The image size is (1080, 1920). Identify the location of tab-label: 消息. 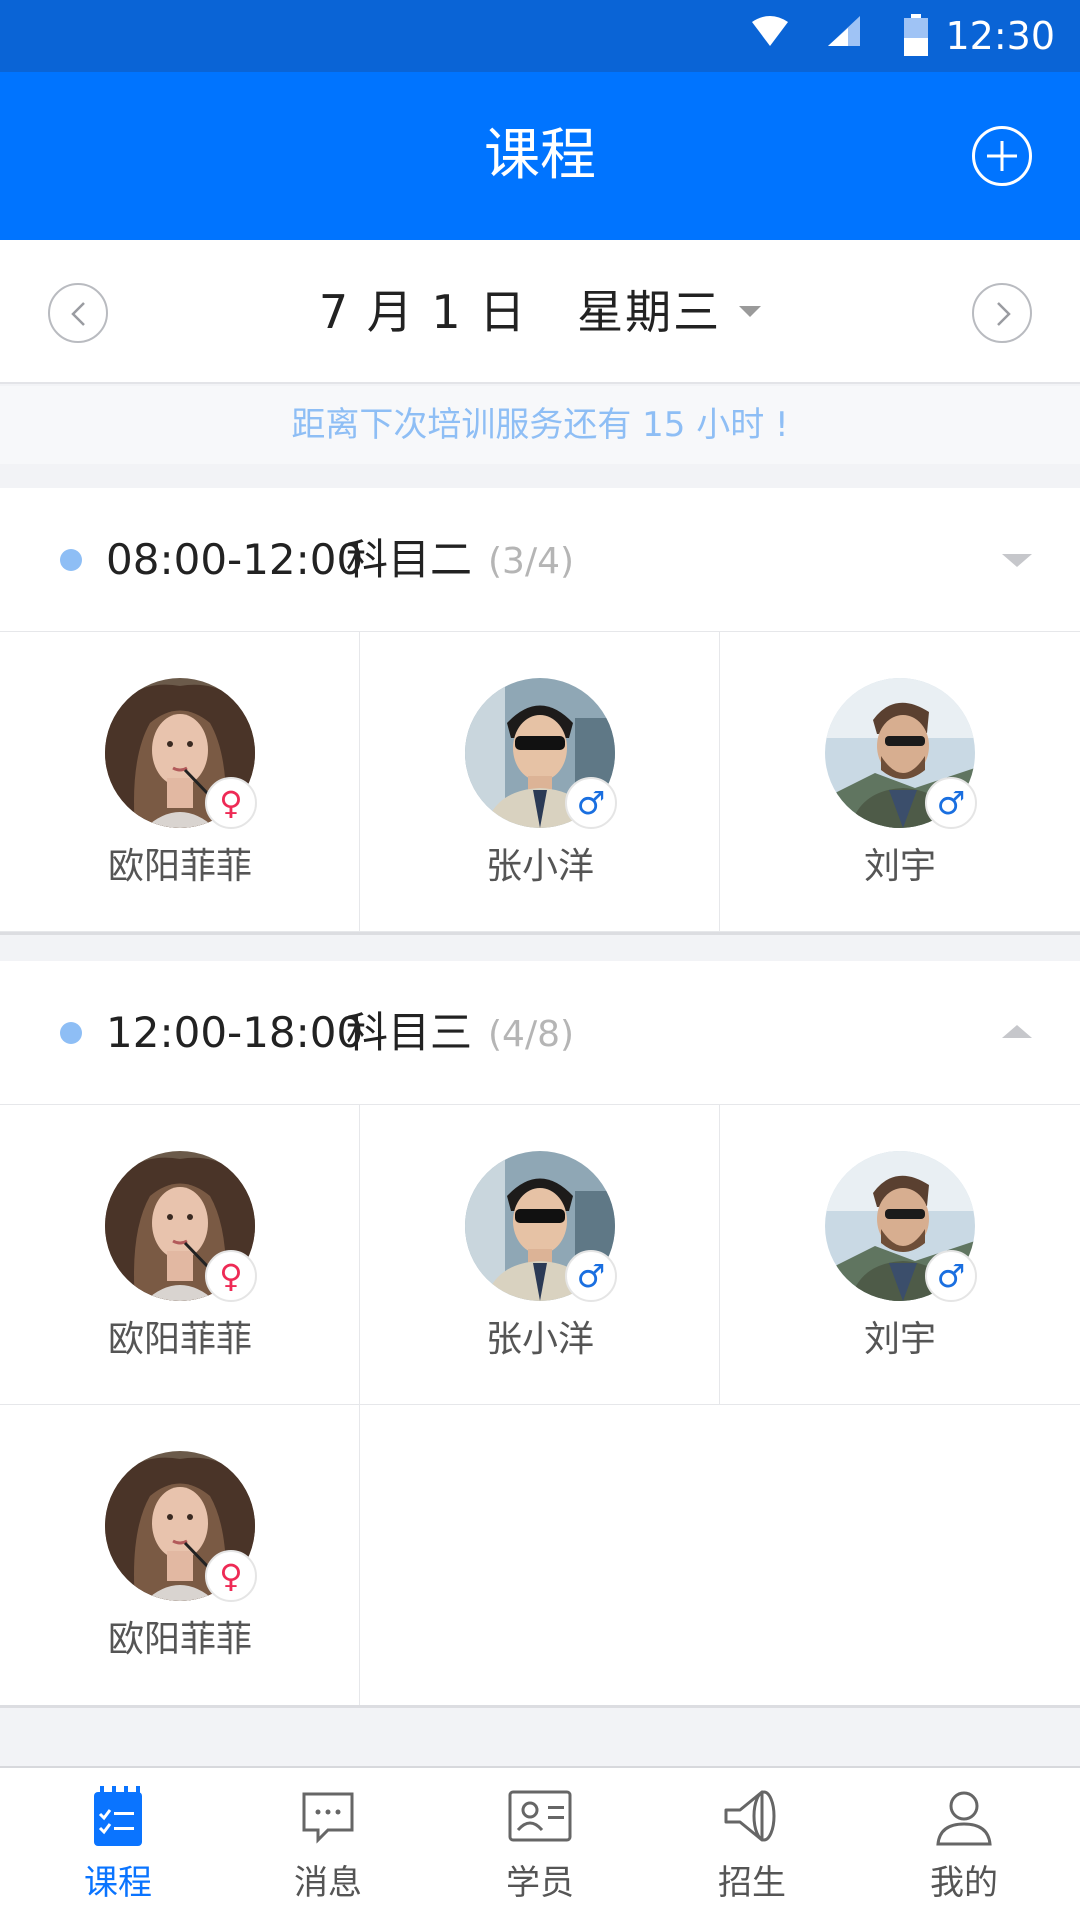
(328, 1883).